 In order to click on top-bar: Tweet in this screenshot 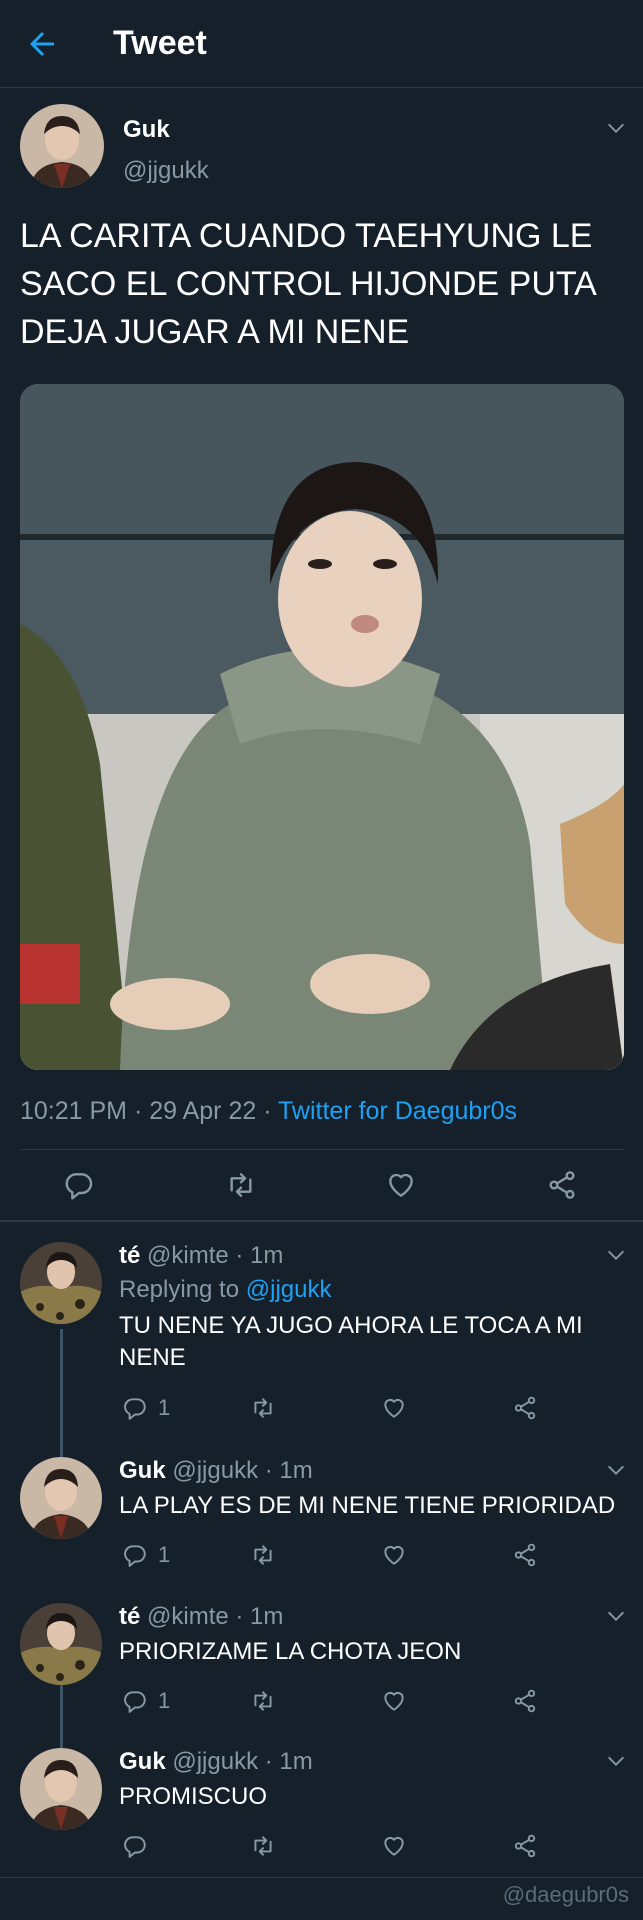, I will do `click(321, 44)`.